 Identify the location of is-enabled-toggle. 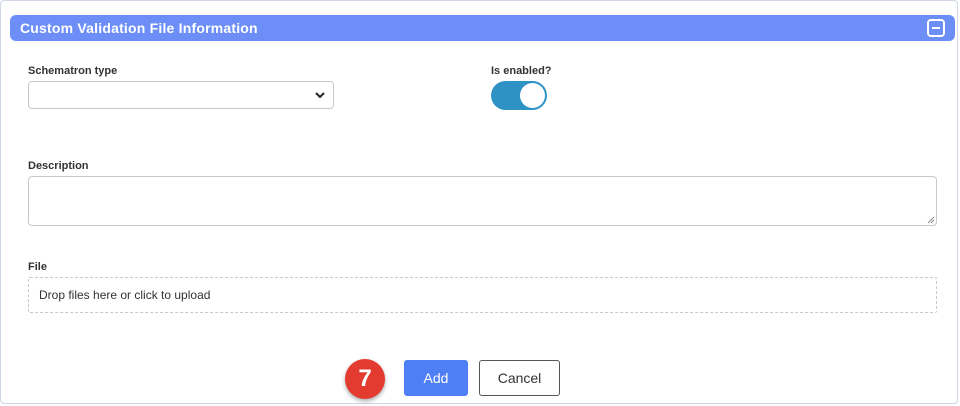
(519, 95).